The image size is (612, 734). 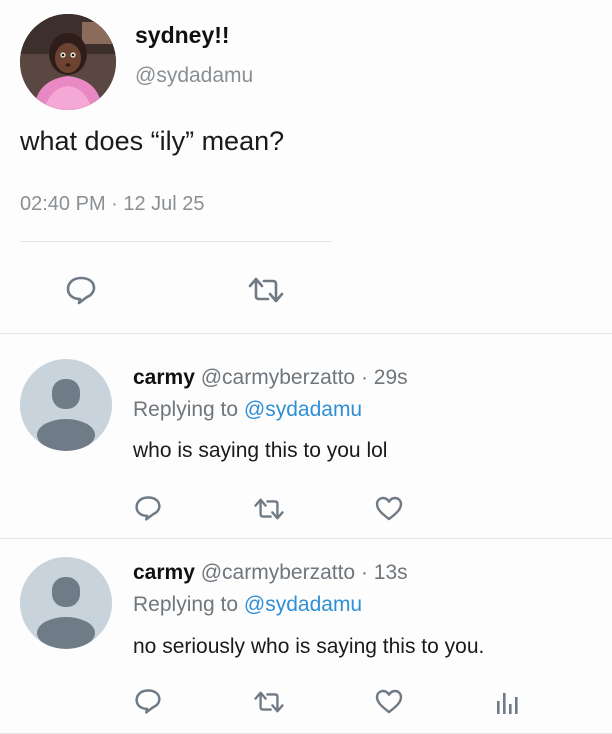 I want to click on reply-text: no seriously who is saying this to you., so click(x=309, y=646).